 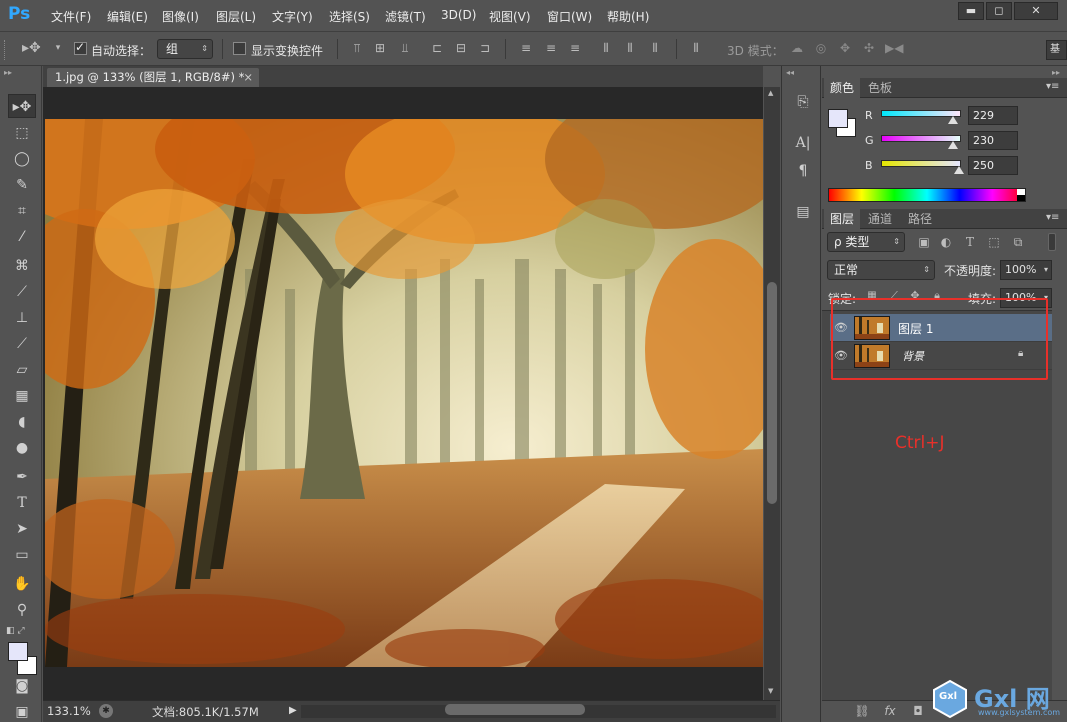 What do you see at coordinates (770, 691) in the screenshot?
I see `scroll-down-icon: ▼` at bounding box center [770, 691].